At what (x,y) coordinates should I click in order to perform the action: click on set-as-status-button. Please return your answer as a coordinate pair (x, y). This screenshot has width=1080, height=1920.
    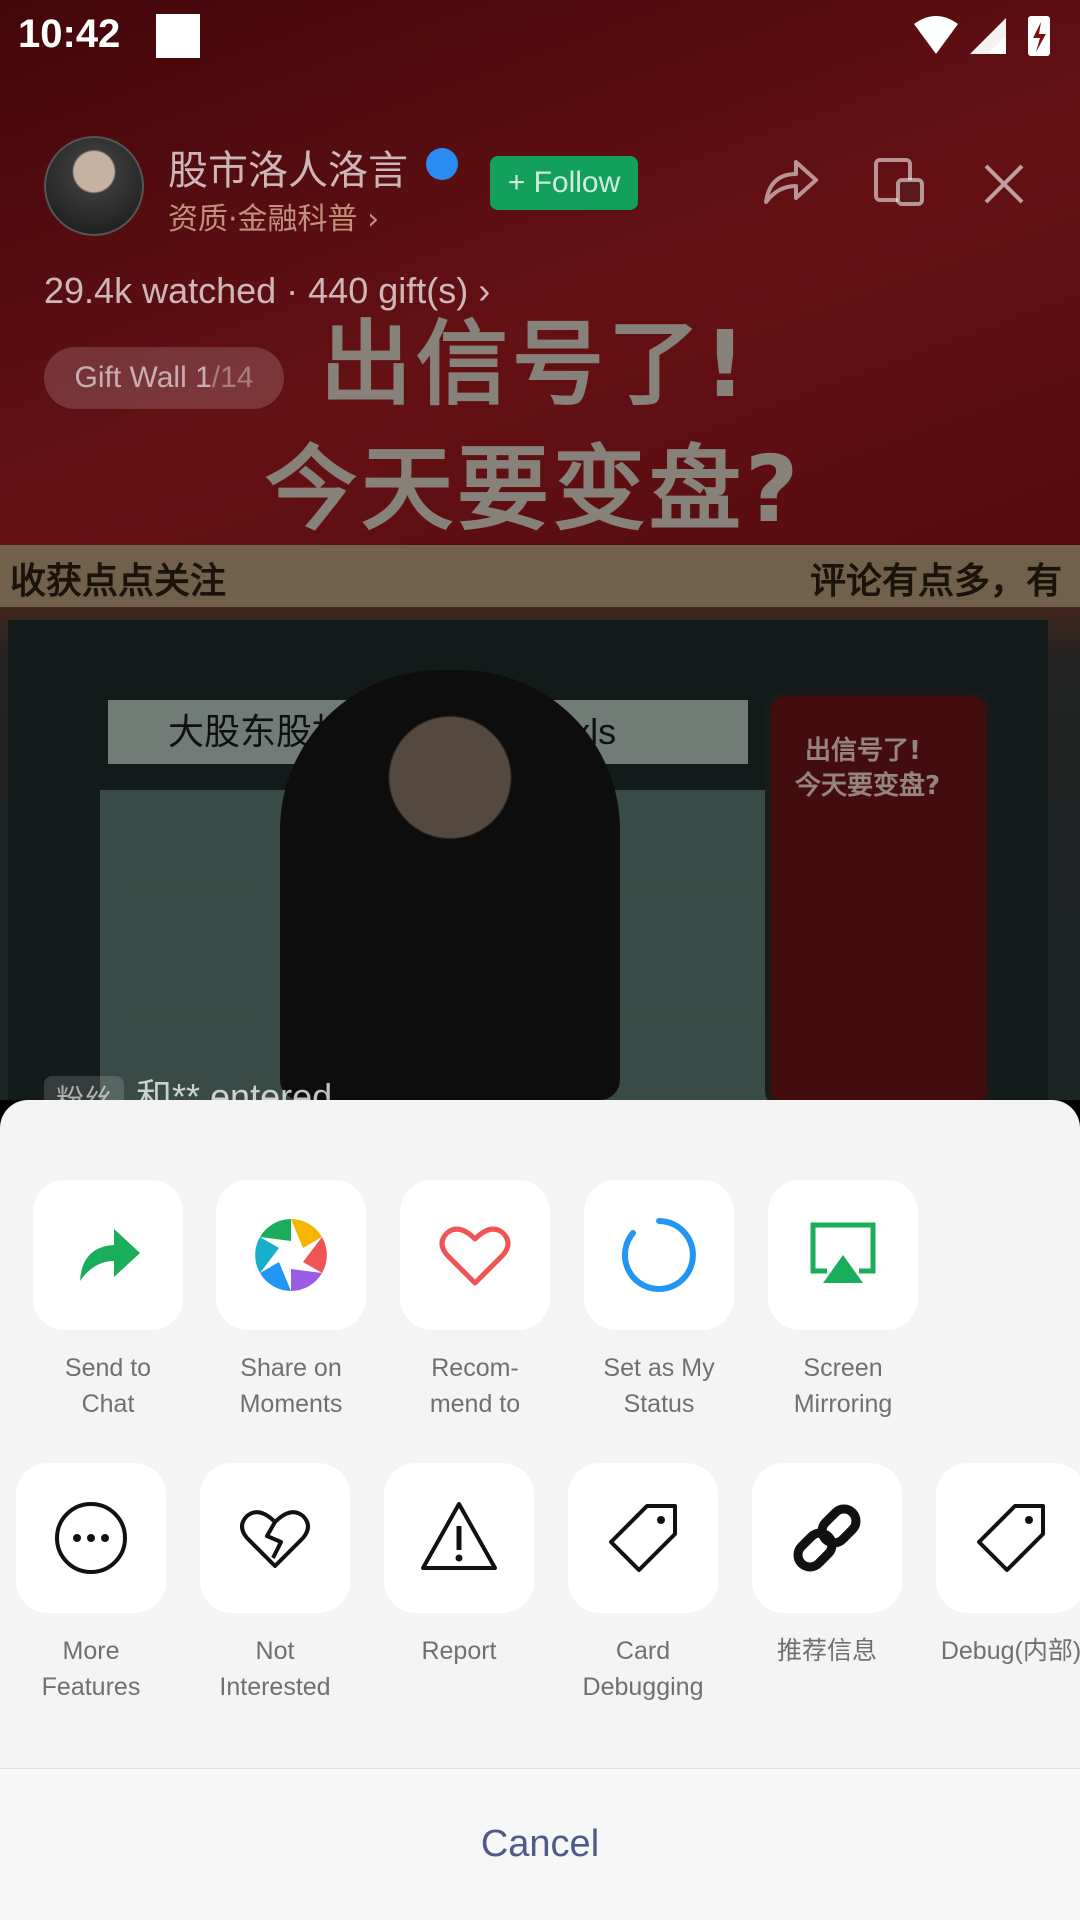
    Looking at the image, I should click on (659, 1255).